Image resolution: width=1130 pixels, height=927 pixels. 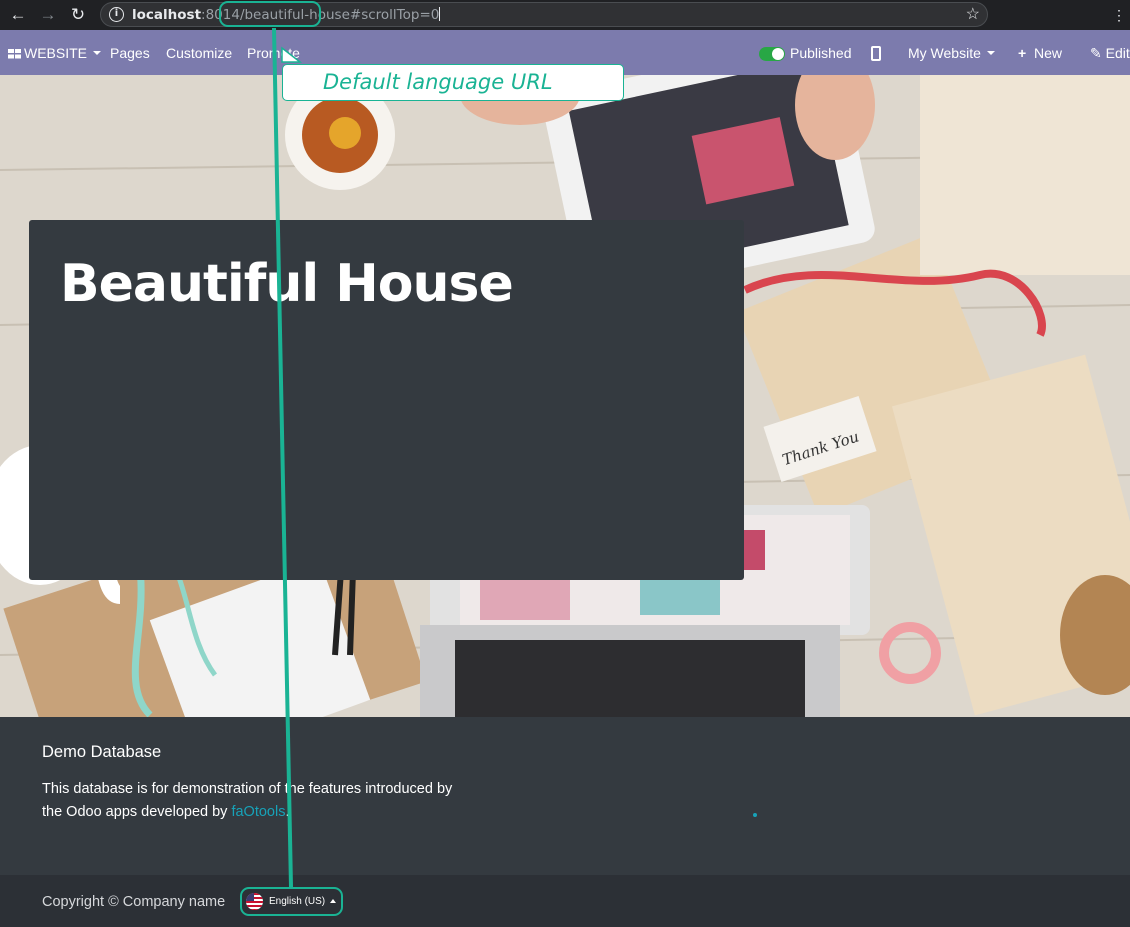 I want to click on faotools-link: faOtools, so click(x=258, y=812).